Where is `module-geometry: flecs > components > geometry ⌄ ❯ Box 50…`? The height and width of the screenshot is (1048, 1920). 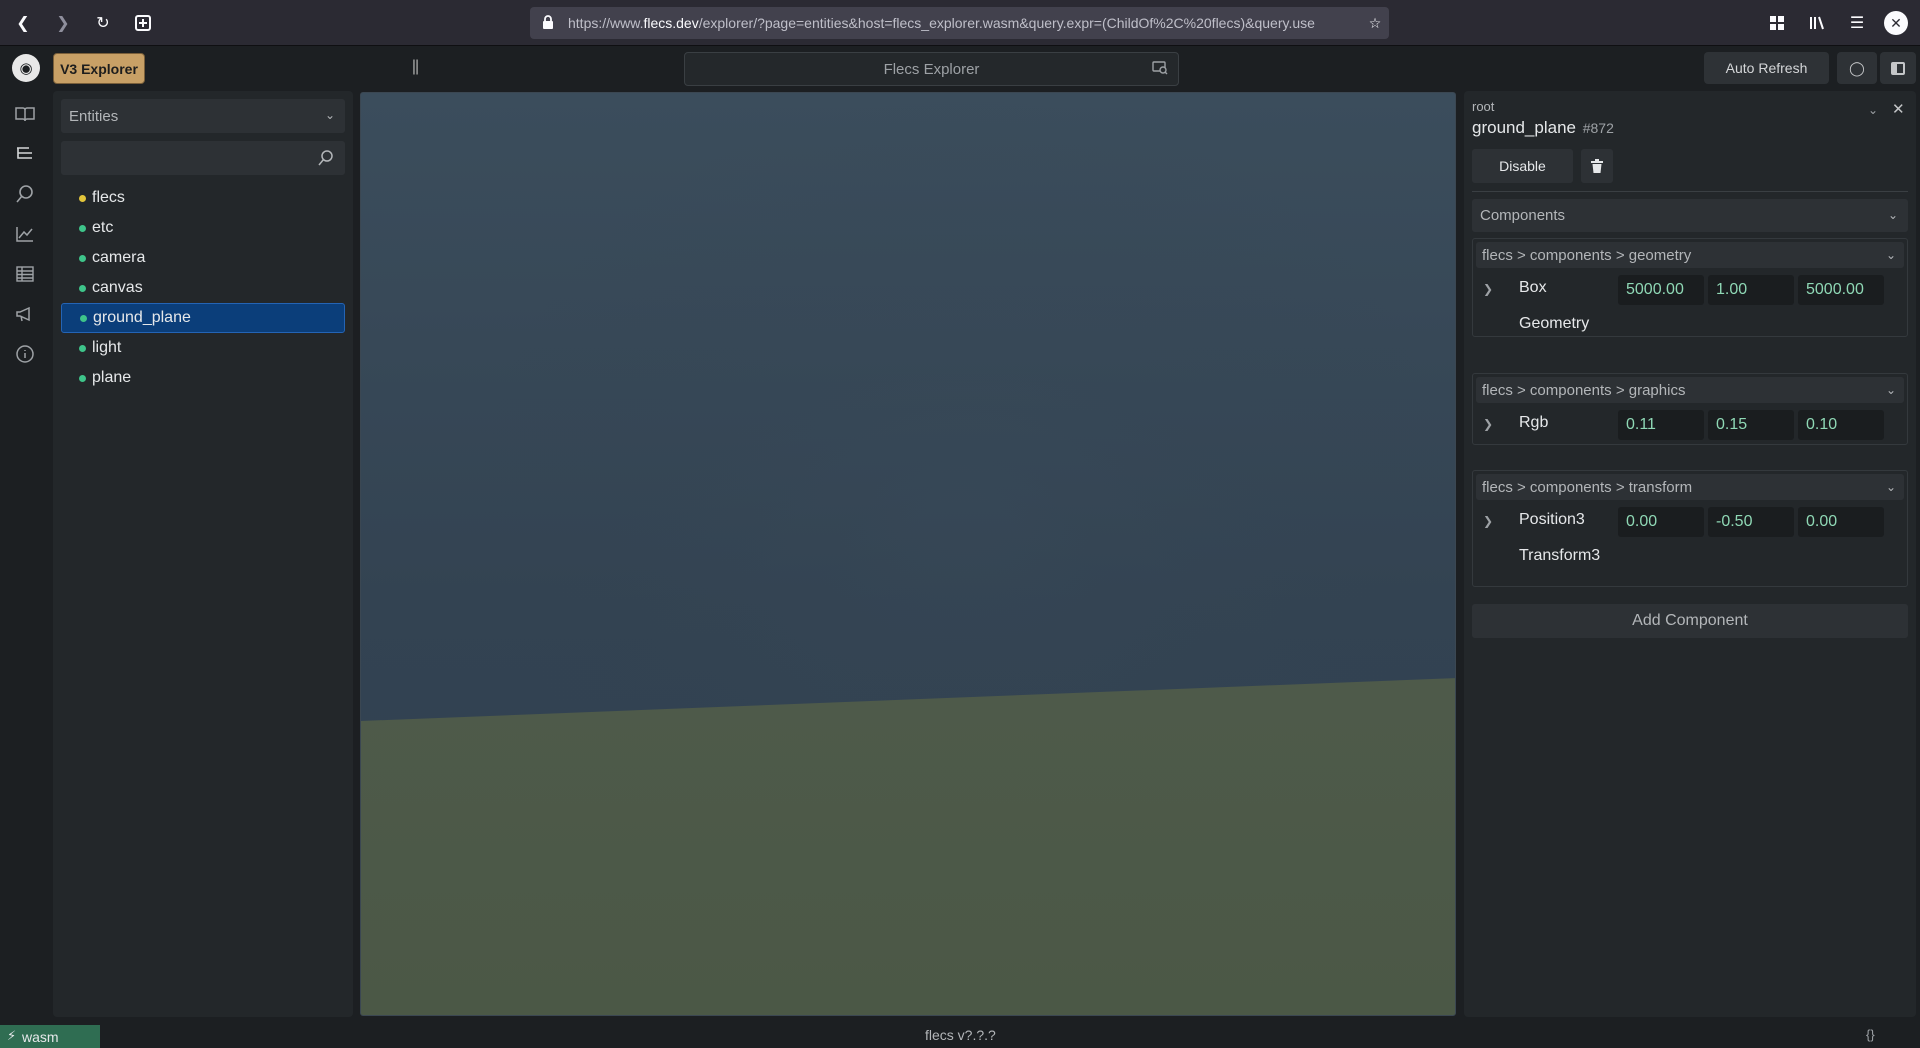 module-geometry: flecs > components > geometry ⌄ ❯ Box 50… is located at coordinates (1690, 287).